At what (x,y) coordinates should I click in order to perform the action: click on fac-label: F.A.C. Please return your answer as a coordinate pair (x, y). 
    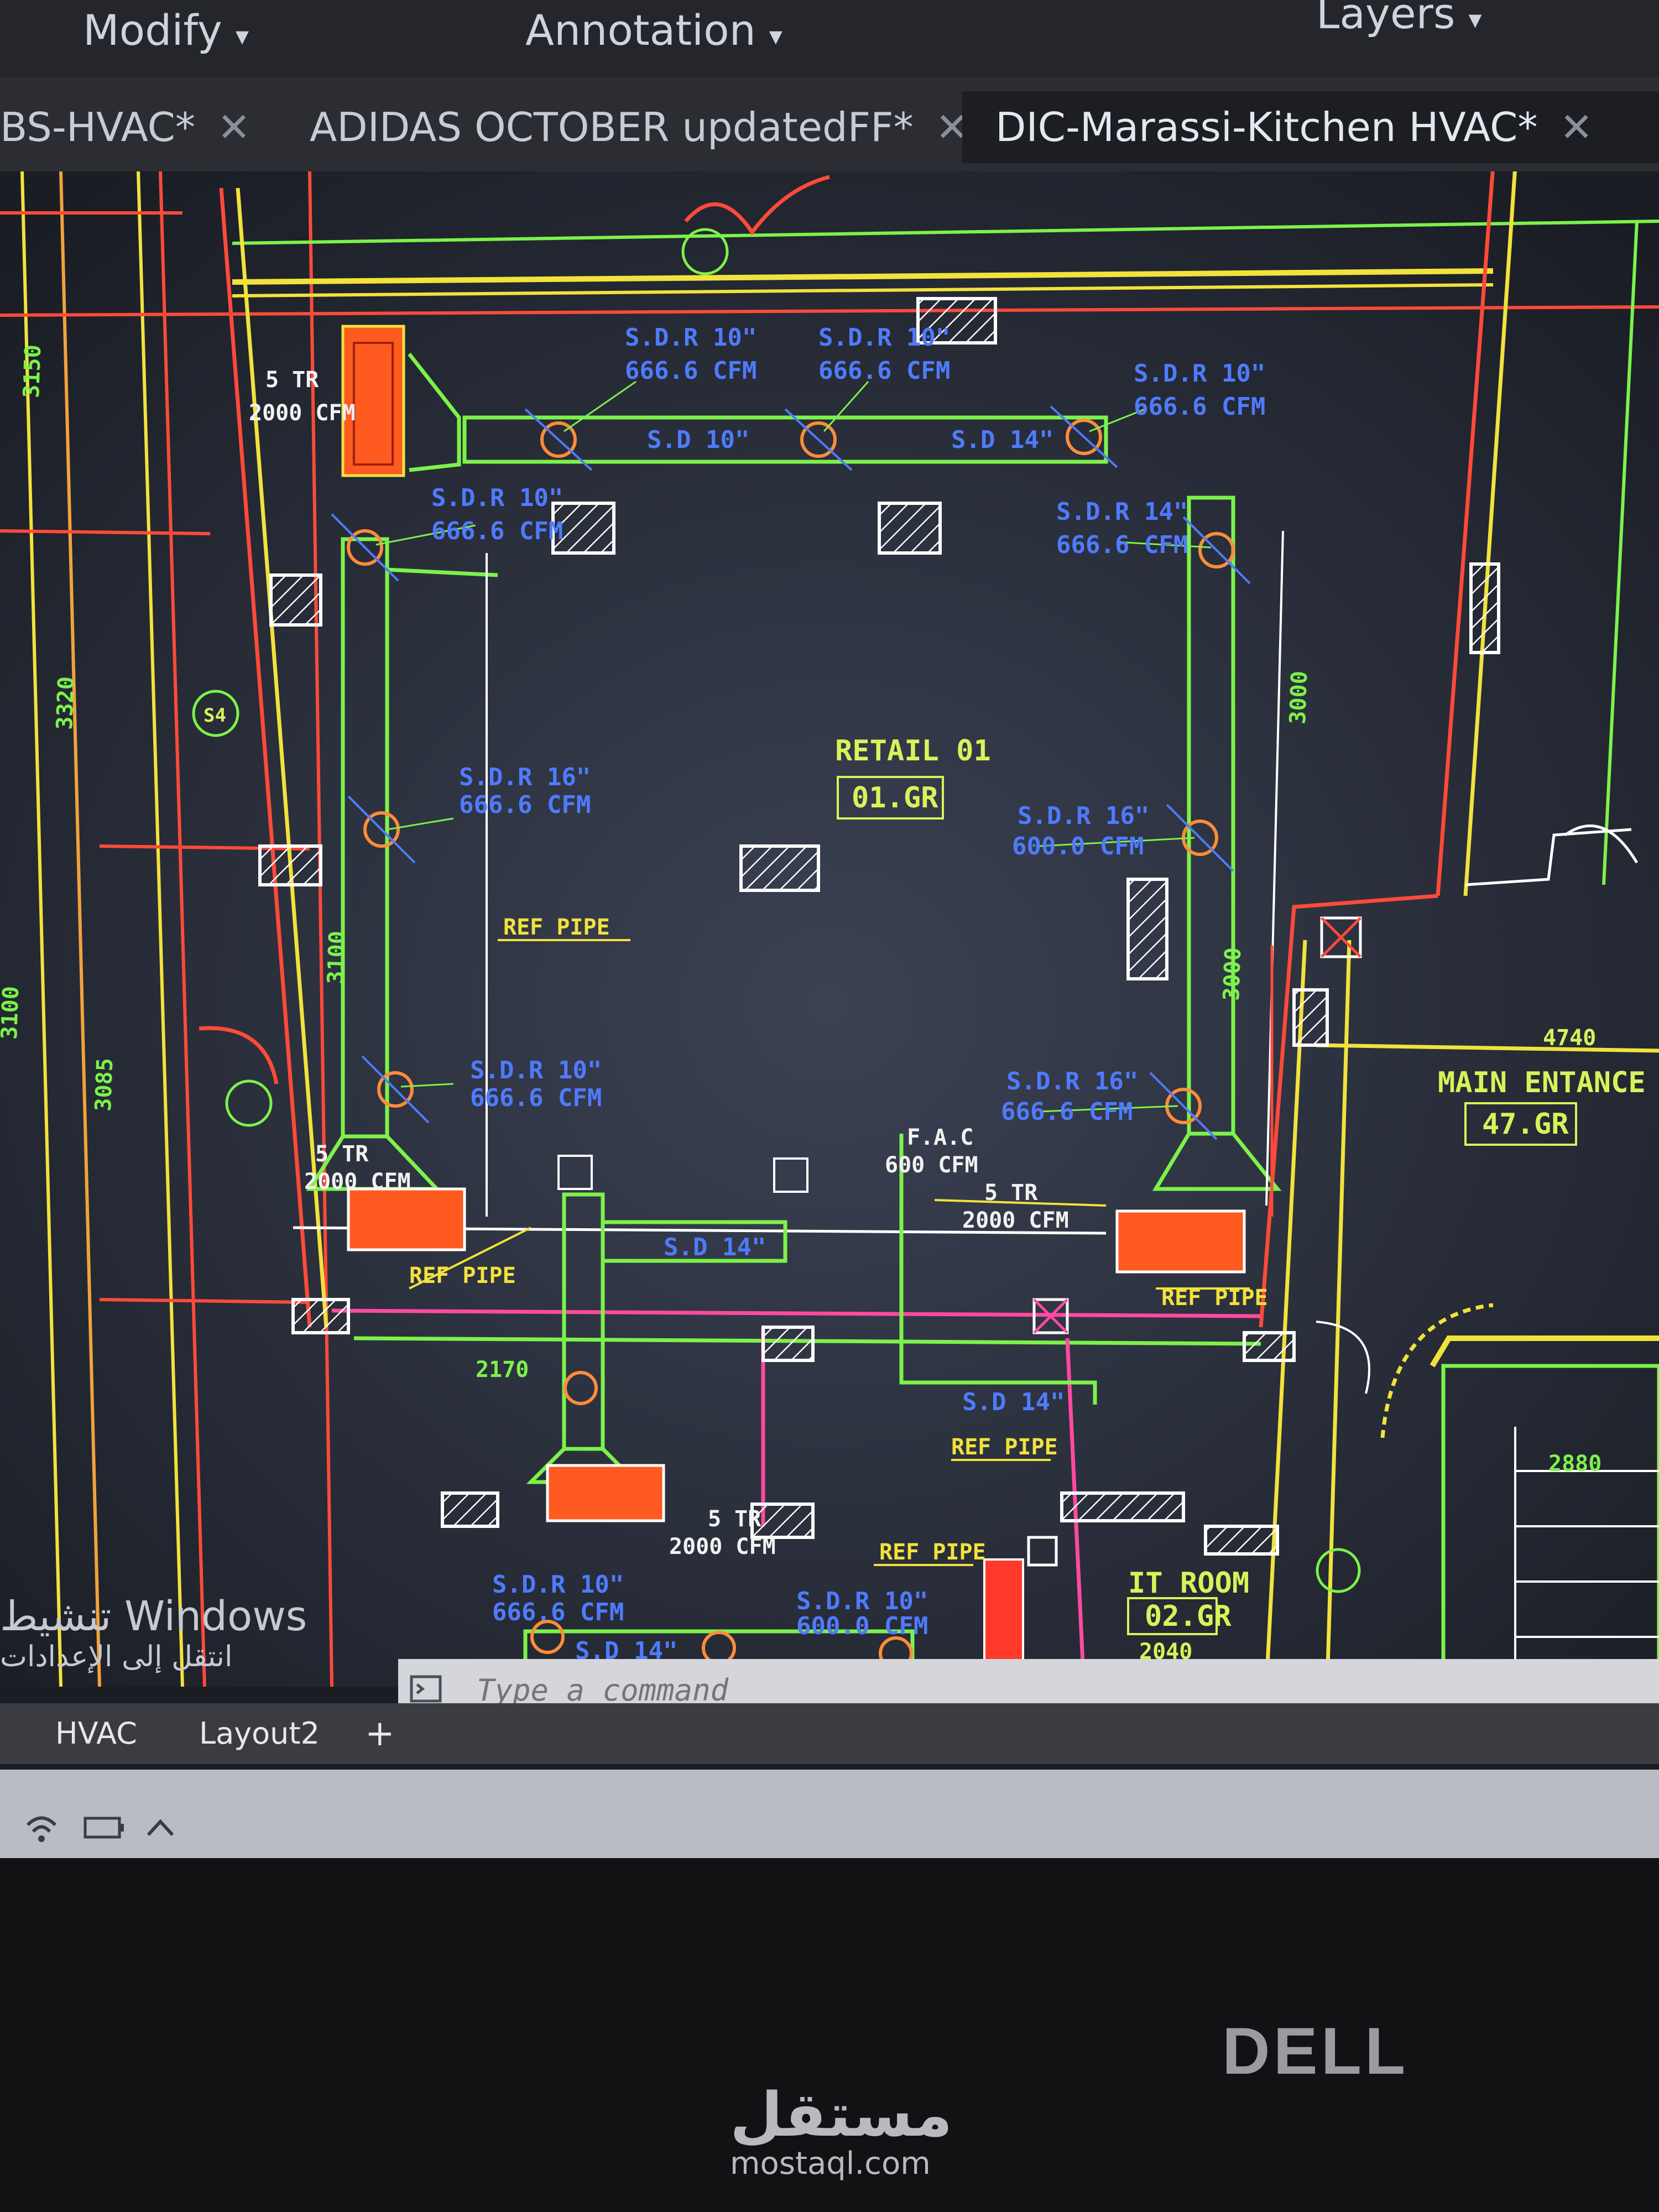
    Looking at the image, I should click on (940, 1138).